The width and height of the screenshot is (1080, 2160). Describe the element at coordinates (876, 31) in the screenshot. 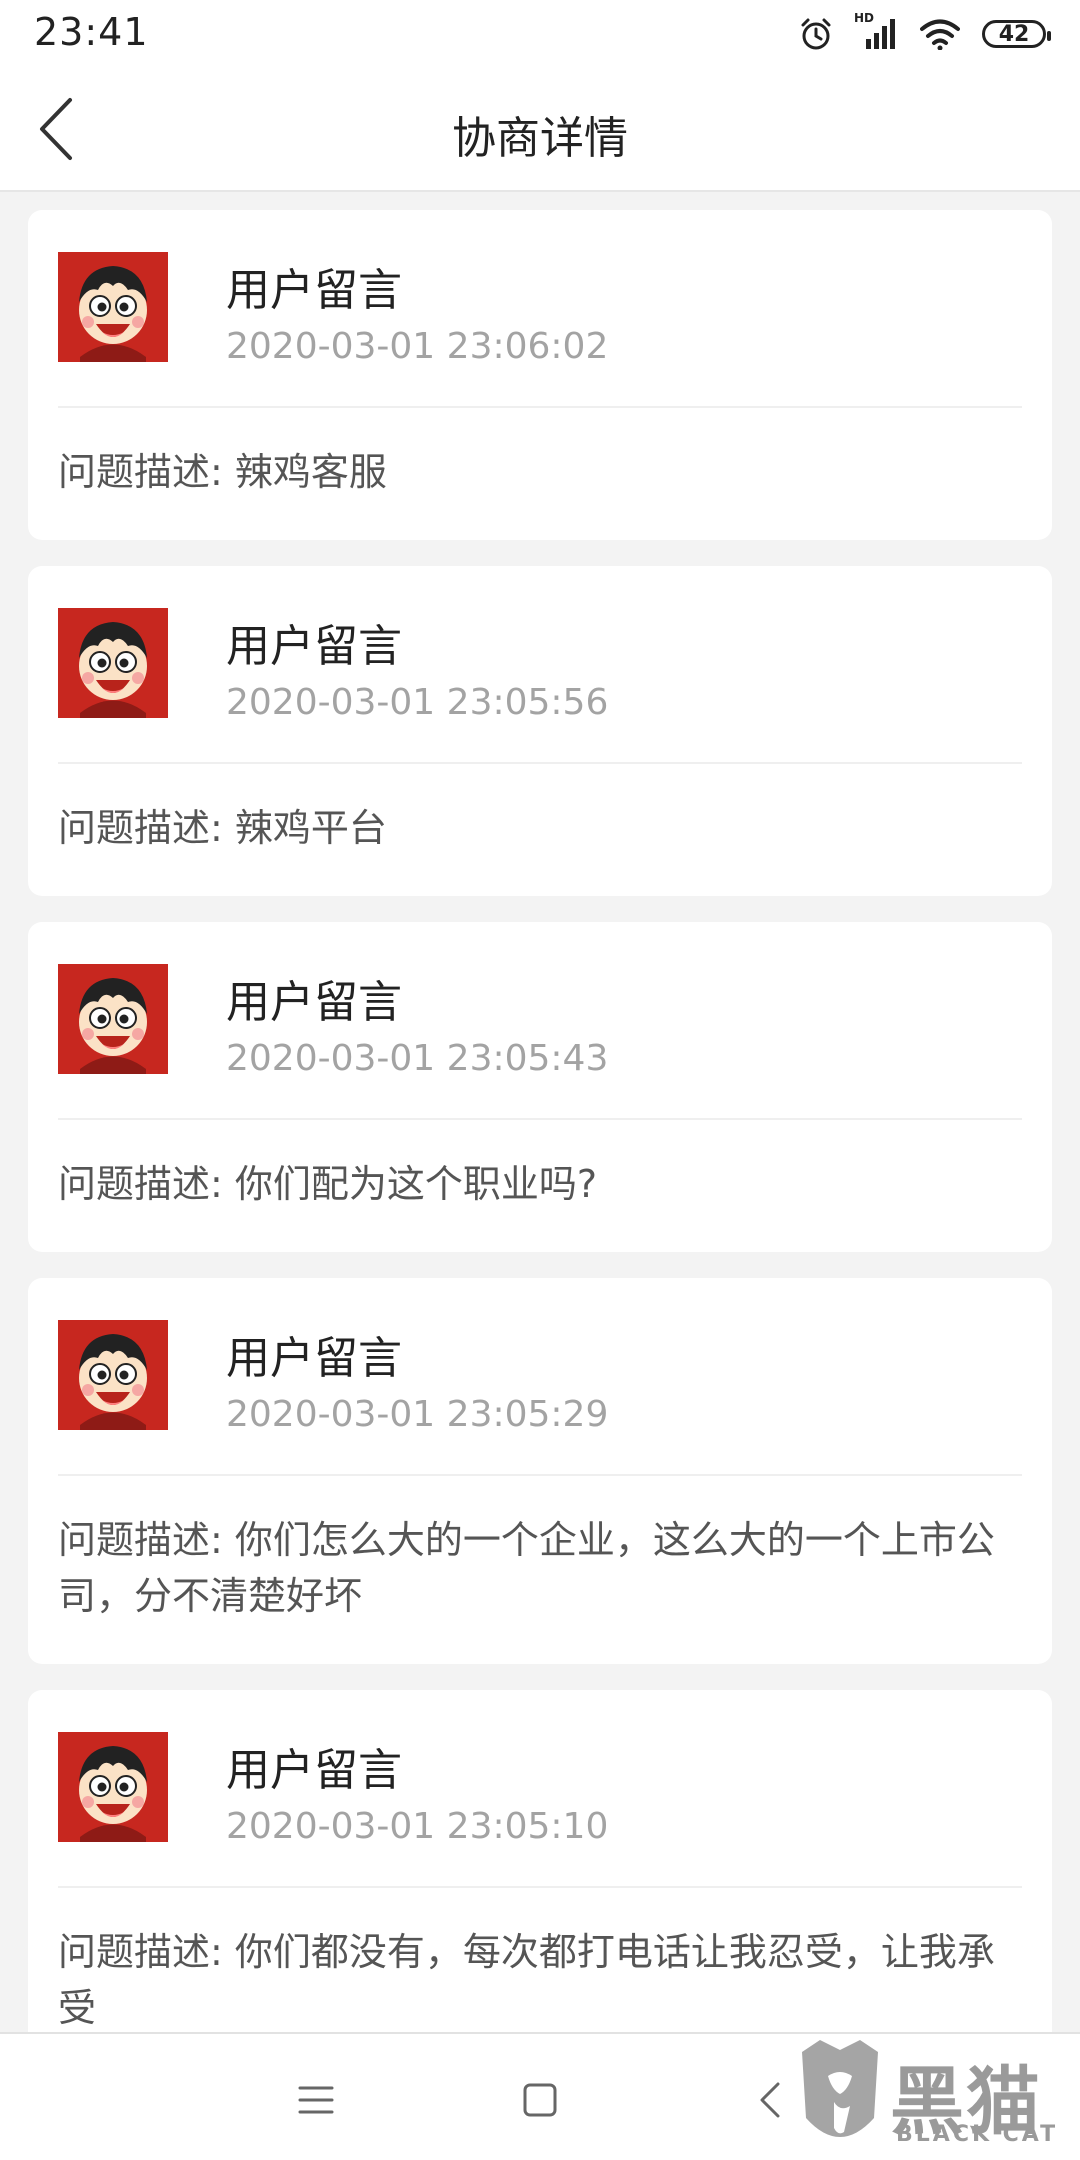

I see `signal-icon: HD` at that location.